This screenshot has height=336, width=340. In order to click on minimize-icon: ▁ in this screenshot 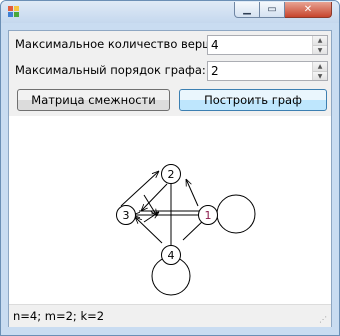, I will do `click(247, 9)`.